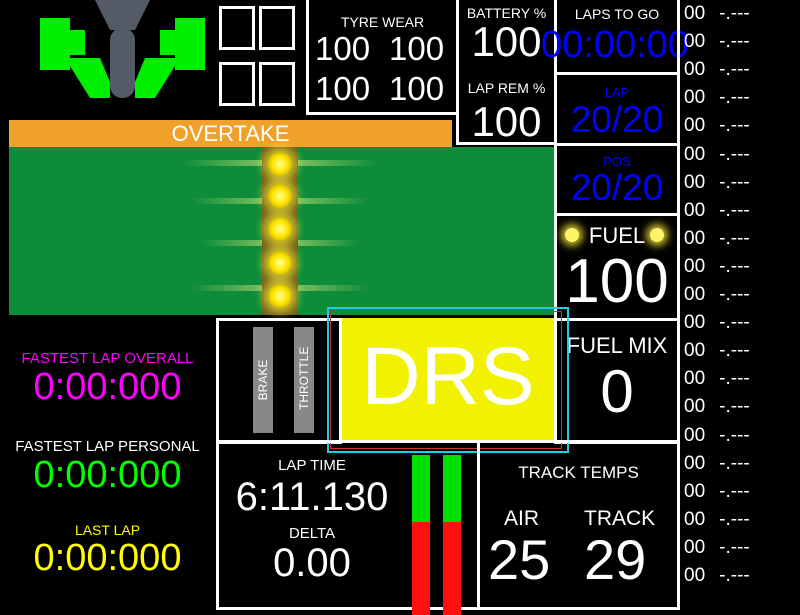 This screenshot has width=800, height=615. I want to click on delta-value: 0.00, so click(312, 563).